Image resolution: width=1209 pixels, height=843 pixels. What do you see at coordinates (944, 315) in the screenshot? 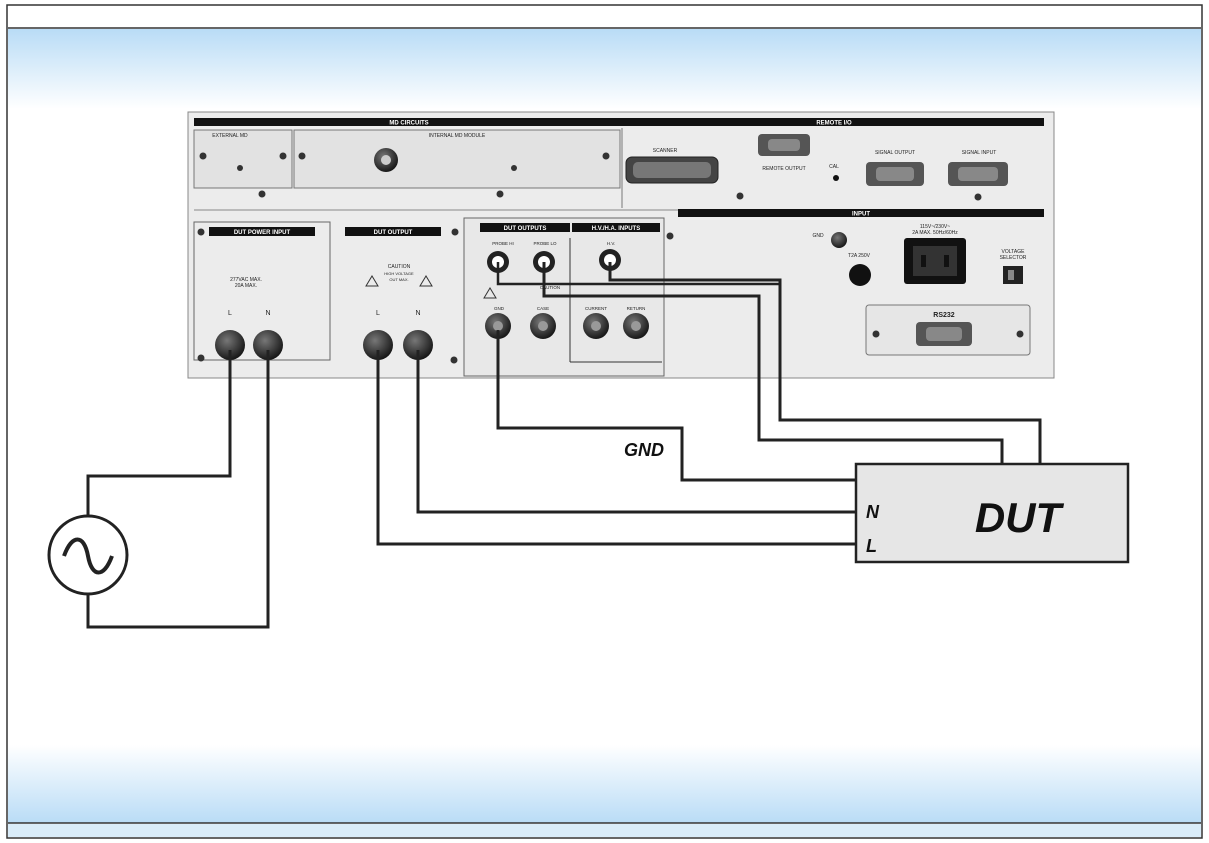
I see `rs232-label: RS232` at bounding box center [944, 315].